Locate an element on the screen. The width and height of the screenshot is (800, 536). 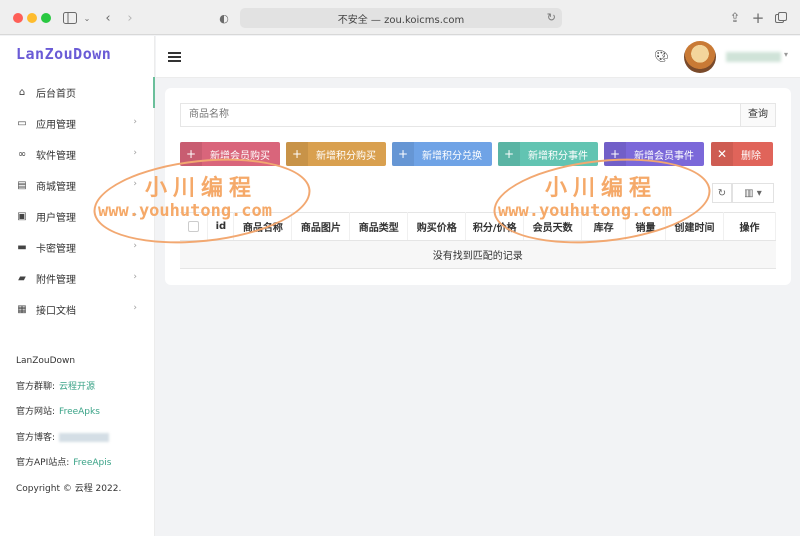
sidebar-item-attachments: ▰ 附件管理 › is located at coordinates (77, 278).